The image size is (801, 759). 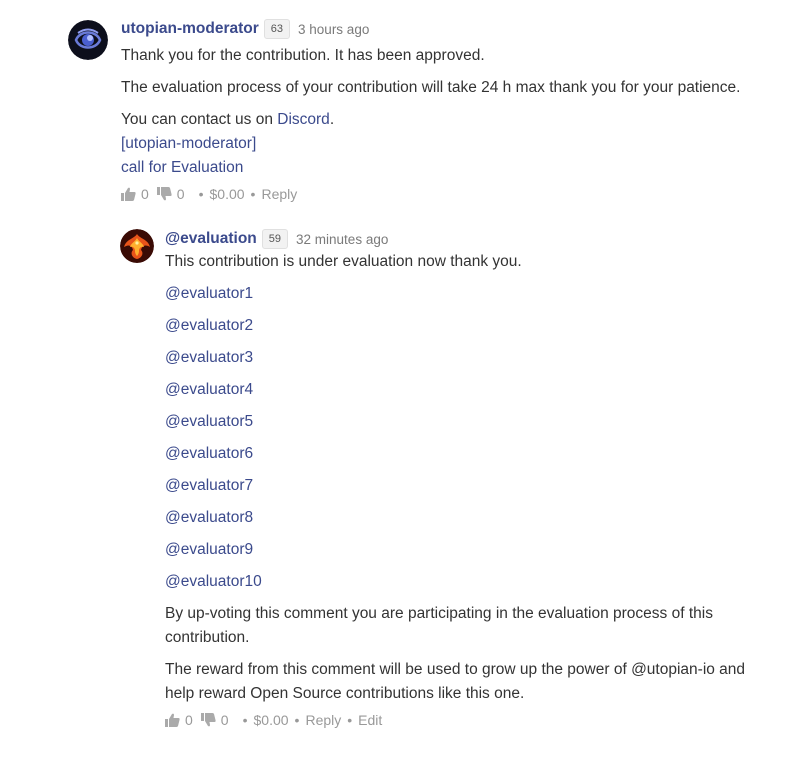 What do you see at coordinates (209, 517) in the screenshot?
I see `mention-link: @evaluator8` at bounding box center [209, 517].